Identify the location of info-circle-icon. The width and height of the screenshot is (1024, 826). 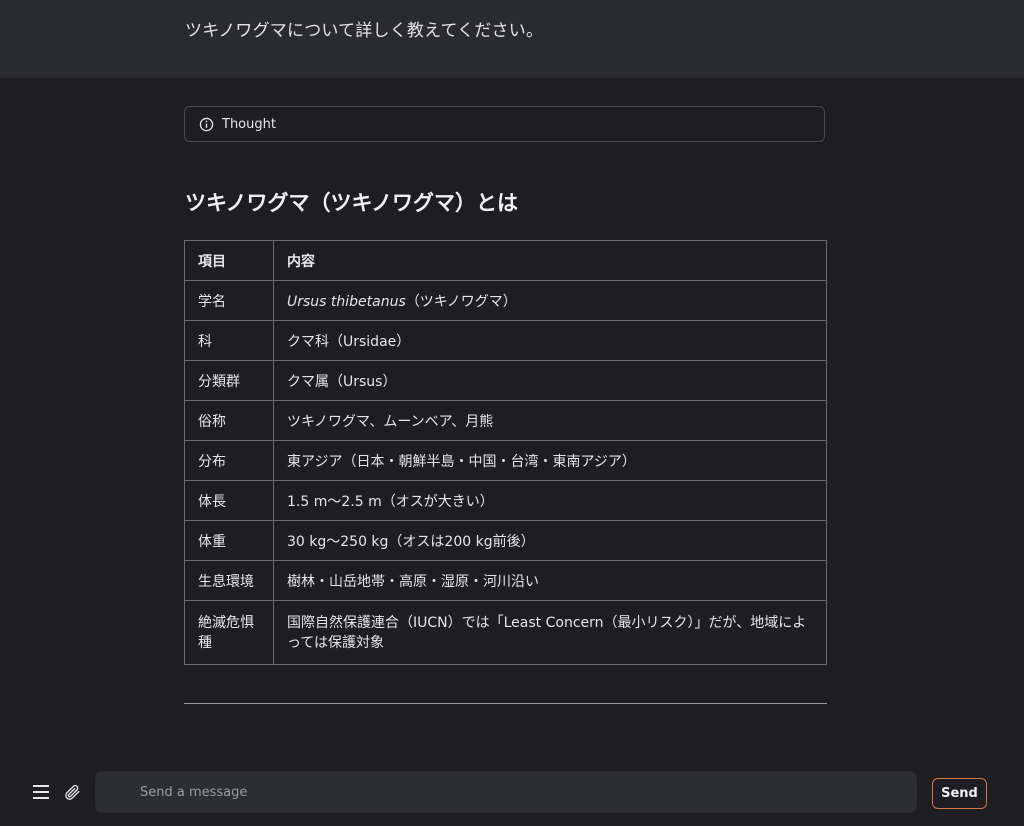
(206, 124).